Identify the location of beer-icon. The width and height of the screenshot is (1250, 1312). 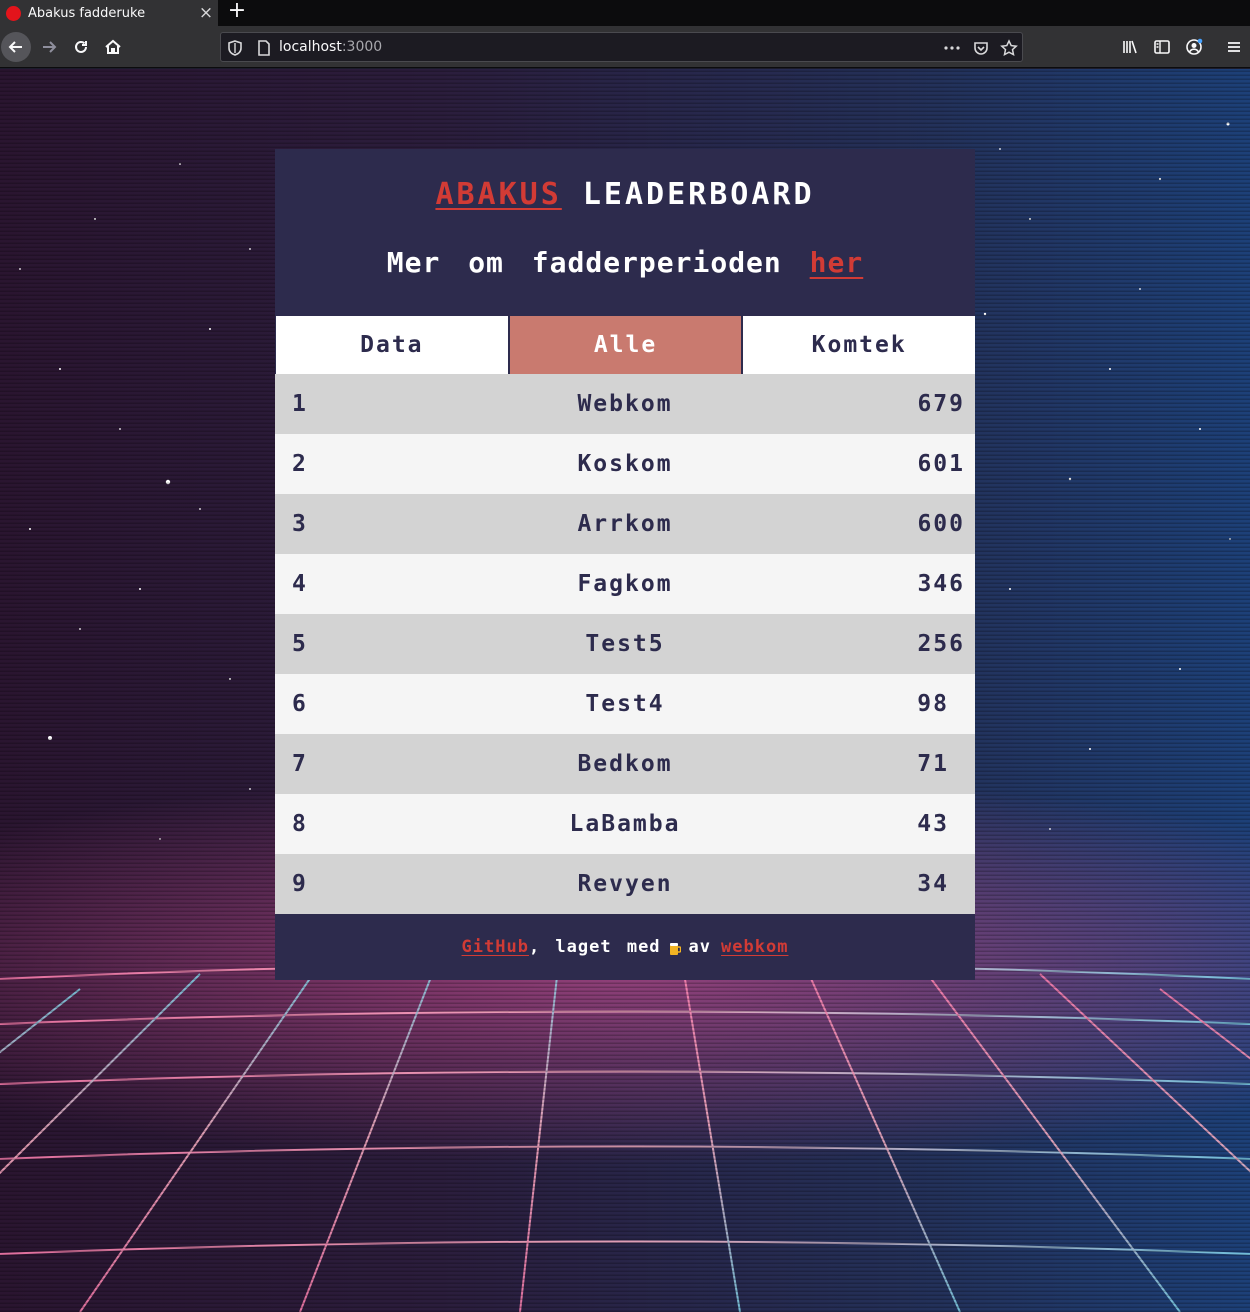
(675, 949).